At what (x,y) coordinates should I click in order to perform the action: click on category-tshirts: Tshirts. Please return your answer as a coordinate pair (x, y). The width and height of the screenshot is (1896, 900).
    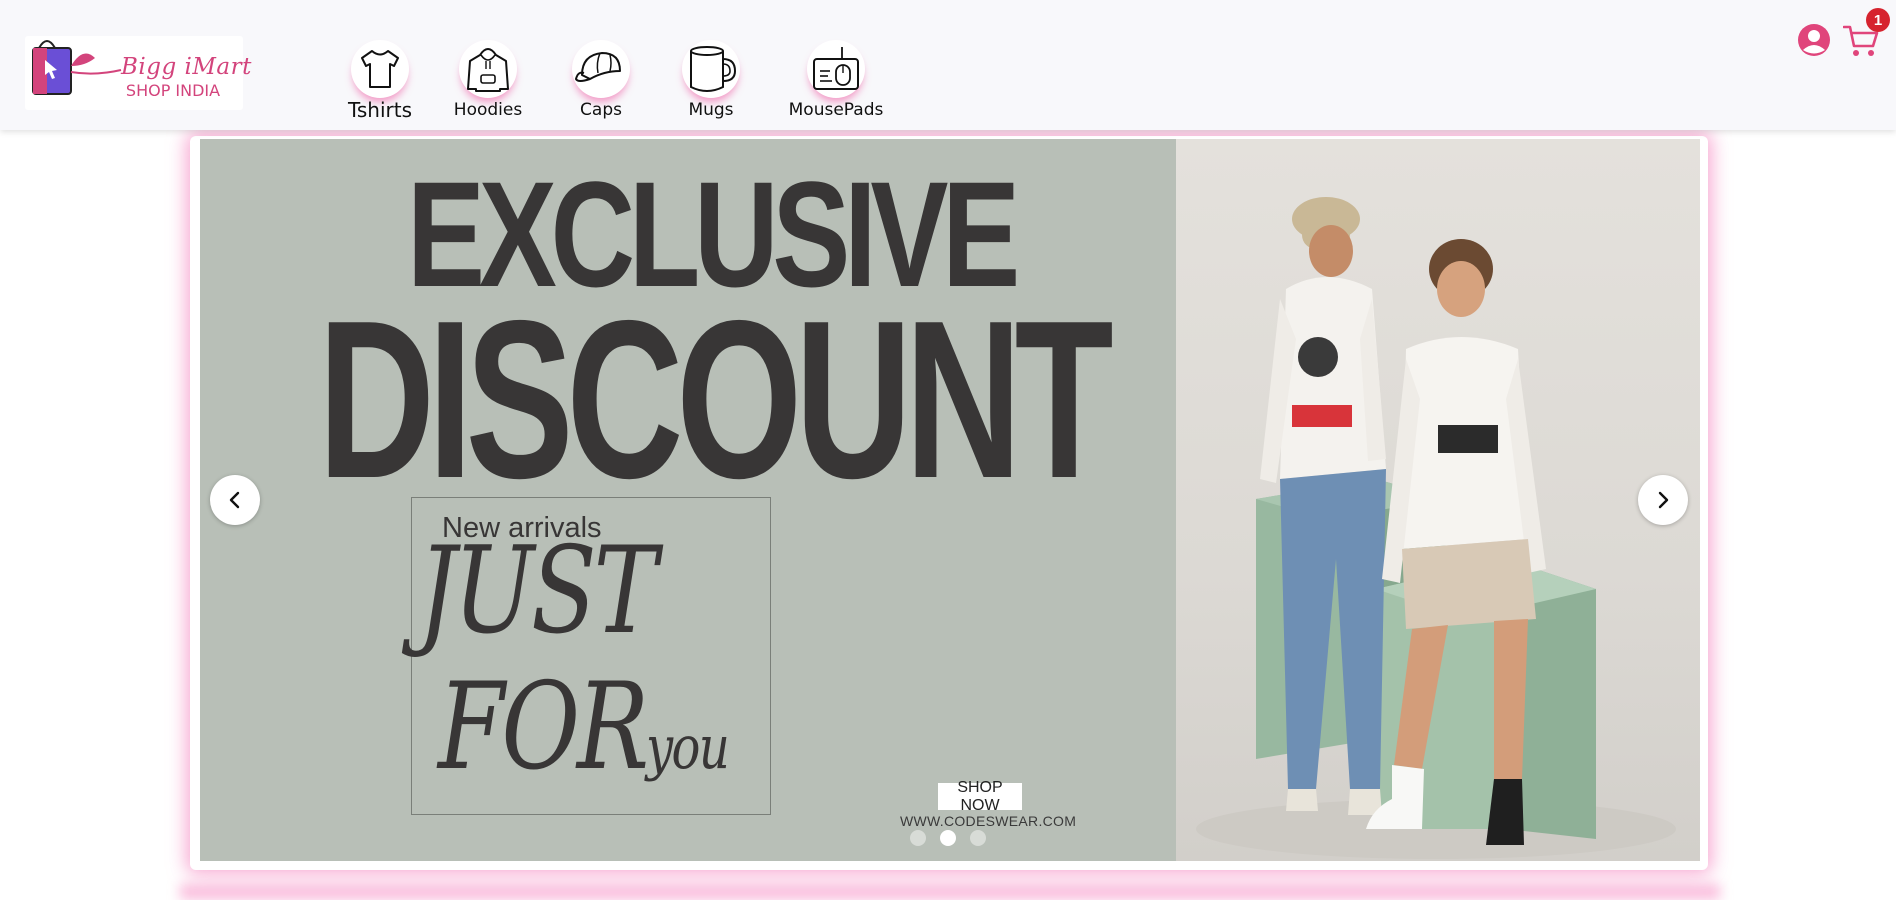
    Looking at the image, I should click on (380, 85).